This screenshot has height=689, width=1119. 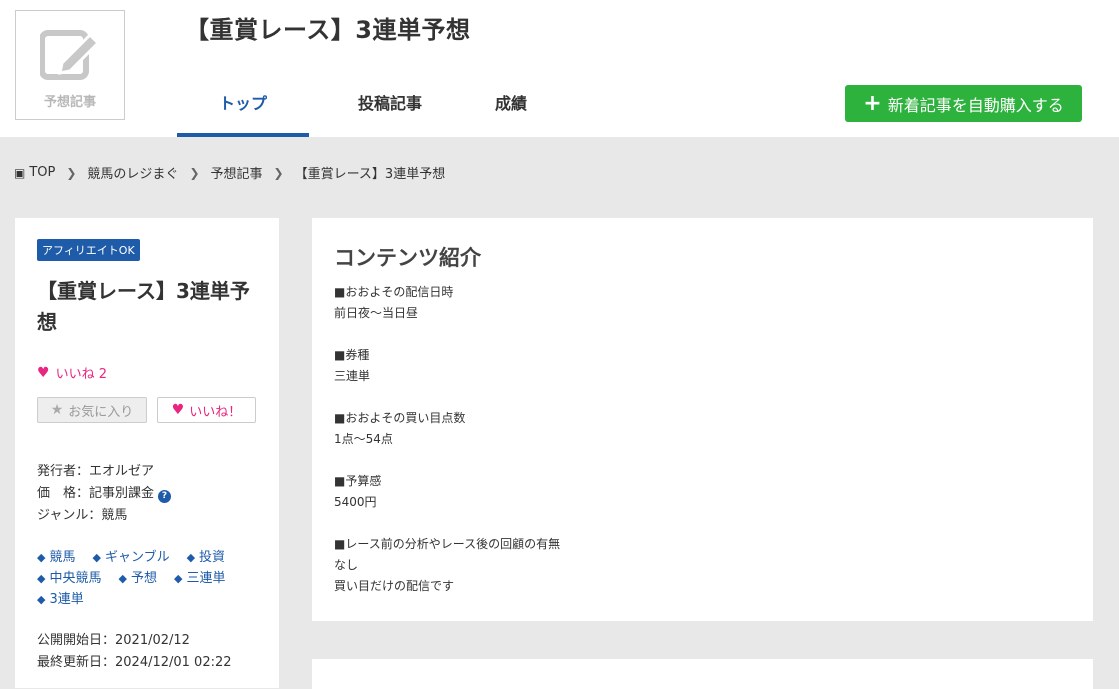 What do you see at coordinates (346, 565) in the screenshot?
I see `content-line: なし` at bounding box center [346, 565].